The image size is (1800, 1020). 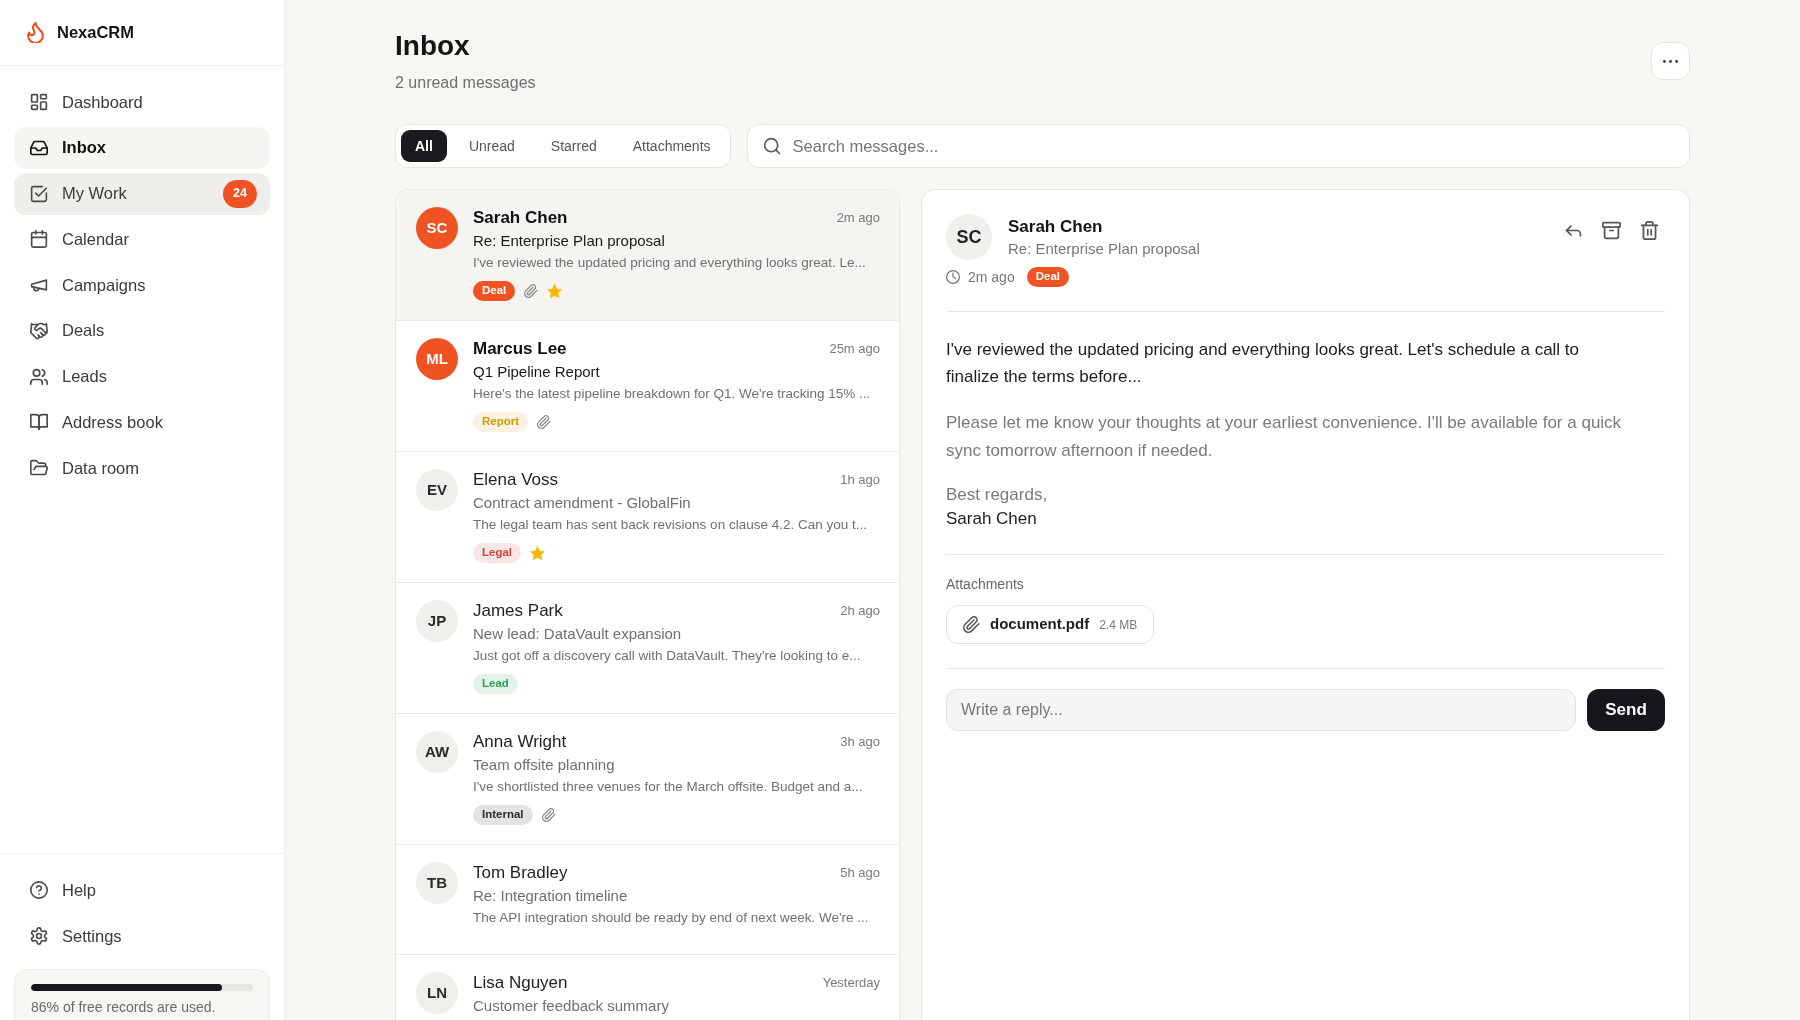 What do you see at coordinates (433, 46) in the screenshot?
I see `page-title: Inbox` at bounding box center [433, 46].